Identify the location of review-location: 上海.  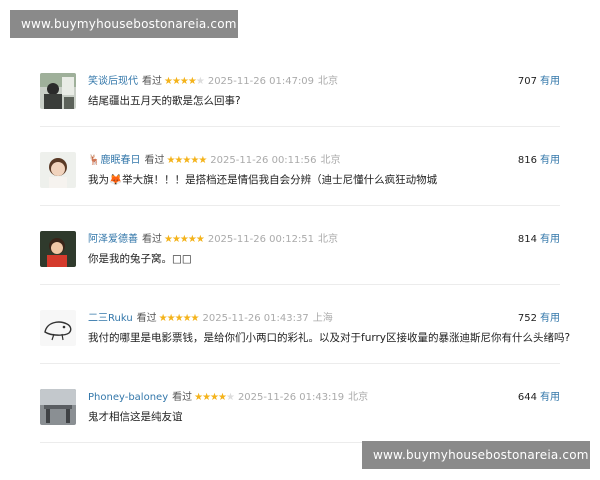
(322, 318).